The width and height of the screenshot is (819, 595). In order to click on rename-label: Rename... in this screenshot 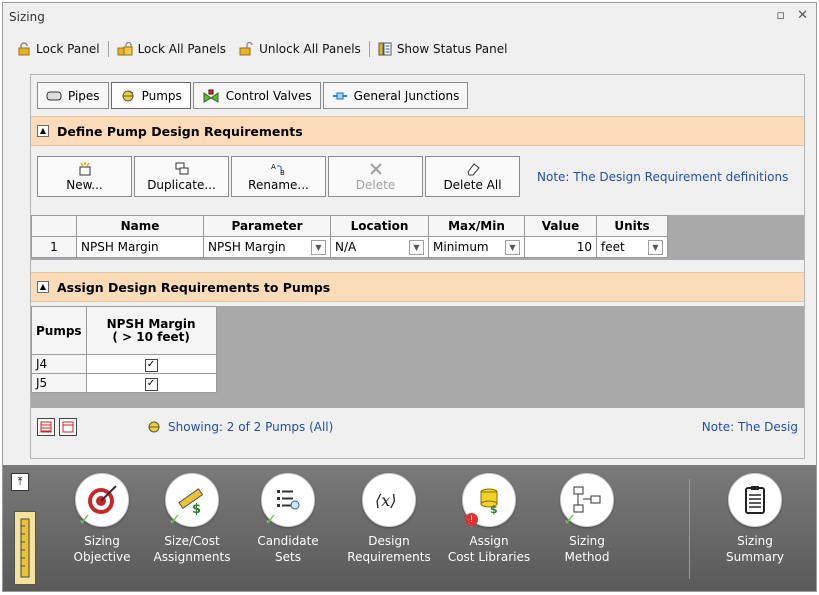, I will do `click(278, 185)`.